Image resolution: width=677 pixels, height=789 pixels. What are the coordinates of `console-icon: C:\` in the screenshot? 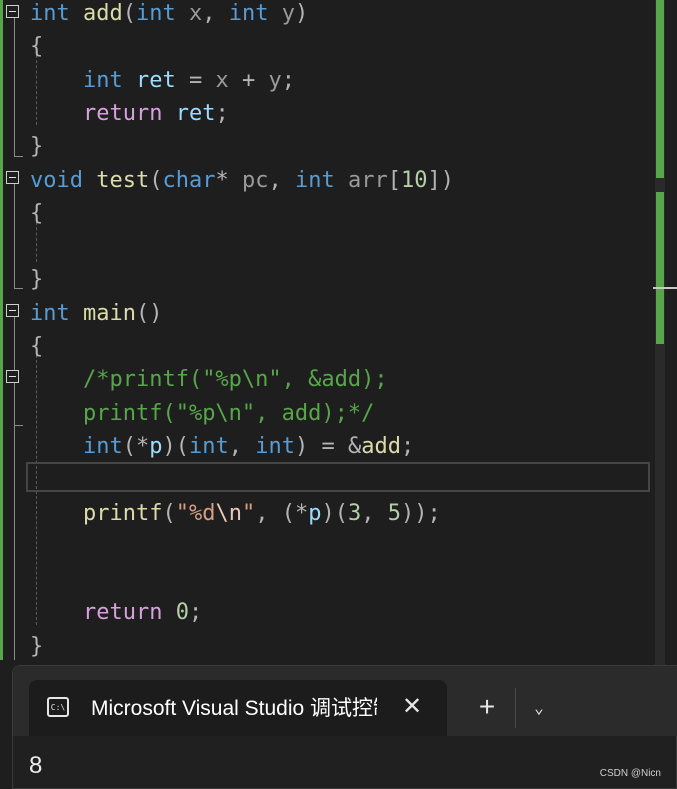 It's located at (58, 707).